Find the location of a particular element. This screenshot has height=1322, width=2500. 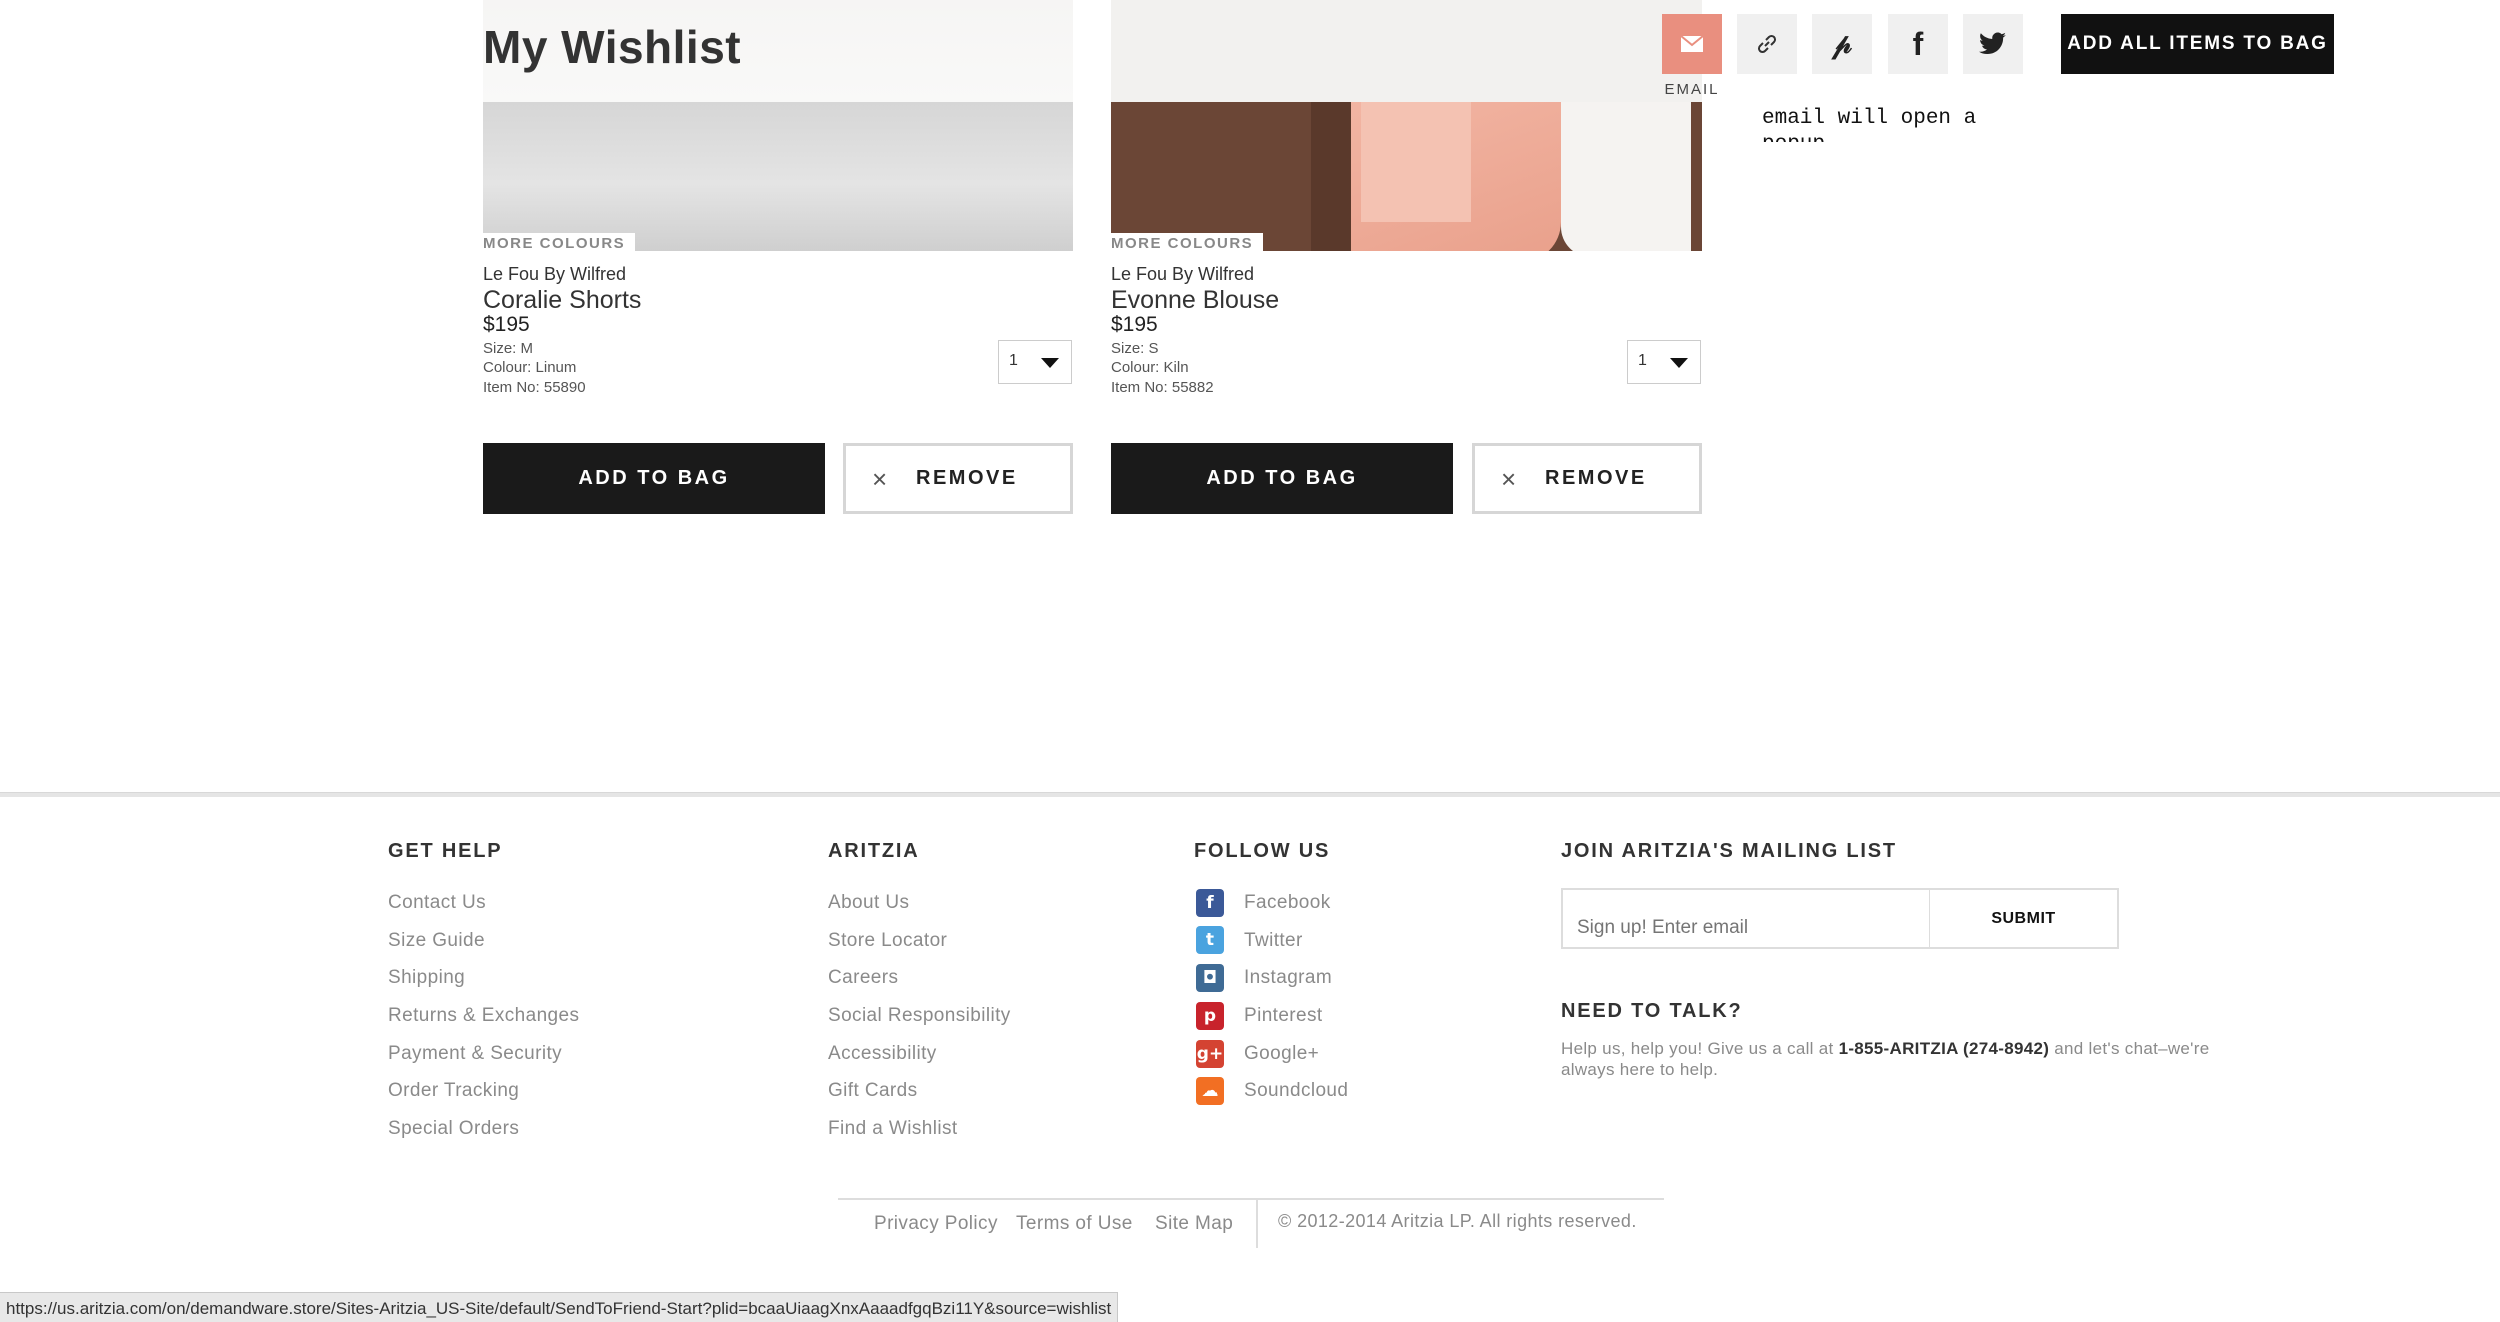

footer-link-terms-of-use: Terms of Use is located at coordinates (1074, 1224).